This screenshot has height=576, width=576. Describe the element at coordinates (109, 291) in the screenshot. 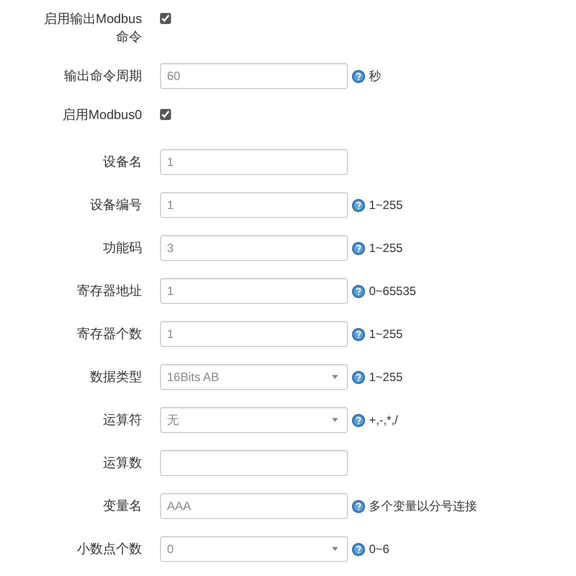

I see `field-label: 寄存器地址` at that location.